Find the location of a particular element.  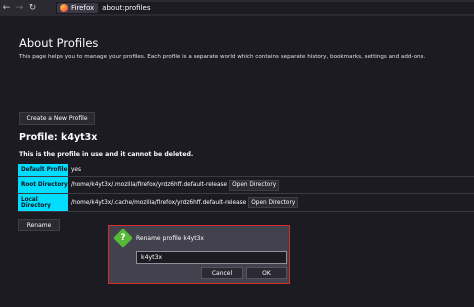

forward-icon: → is located at coordinates (19, 8).